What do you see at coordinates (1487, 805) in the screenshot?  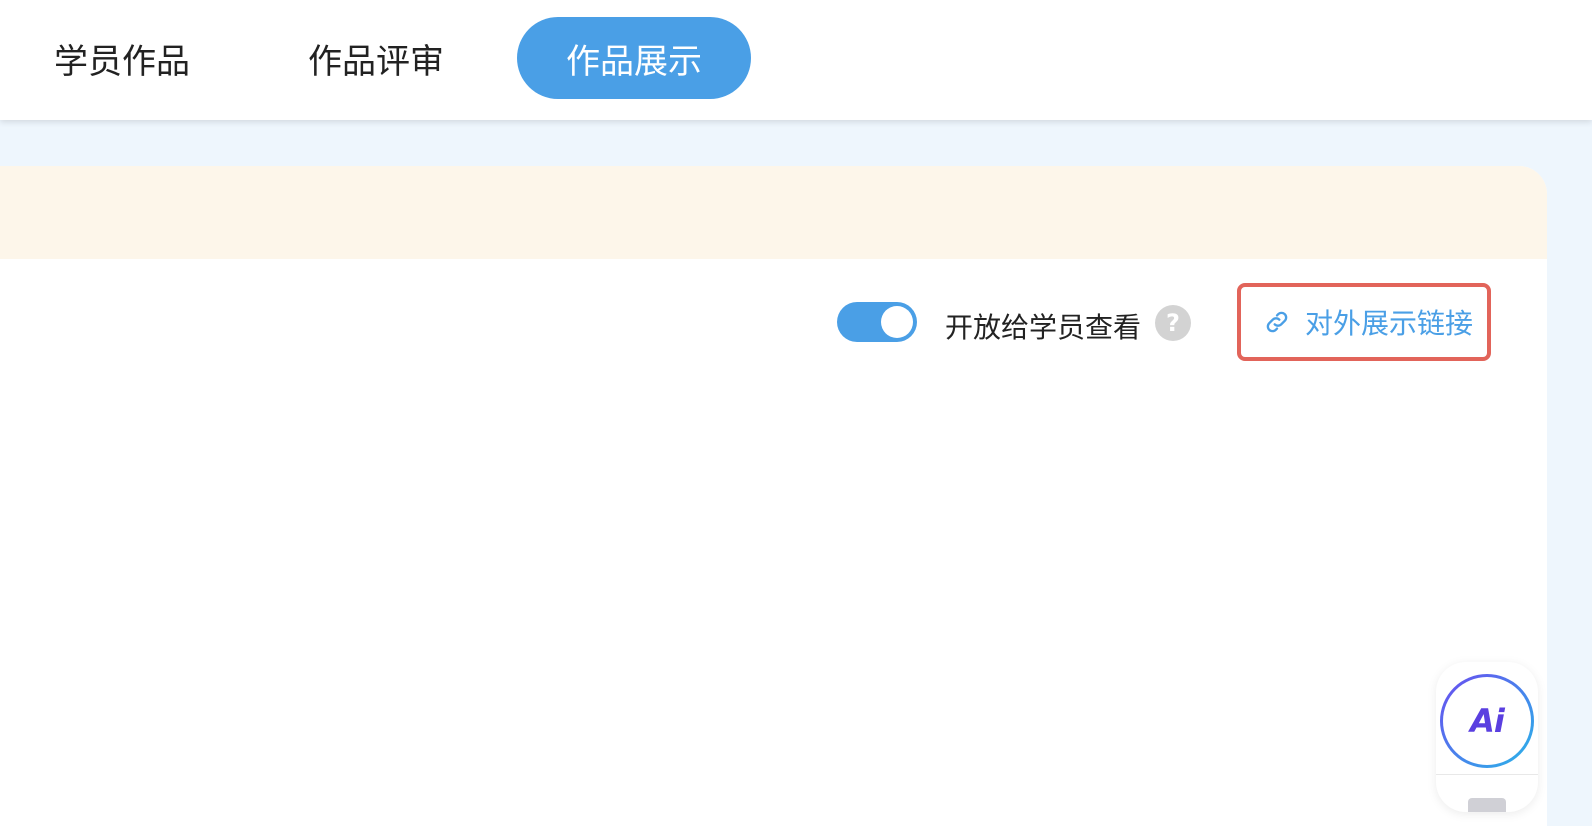 I see `panel-next-item-icon` at bounding box center [1487, 805].